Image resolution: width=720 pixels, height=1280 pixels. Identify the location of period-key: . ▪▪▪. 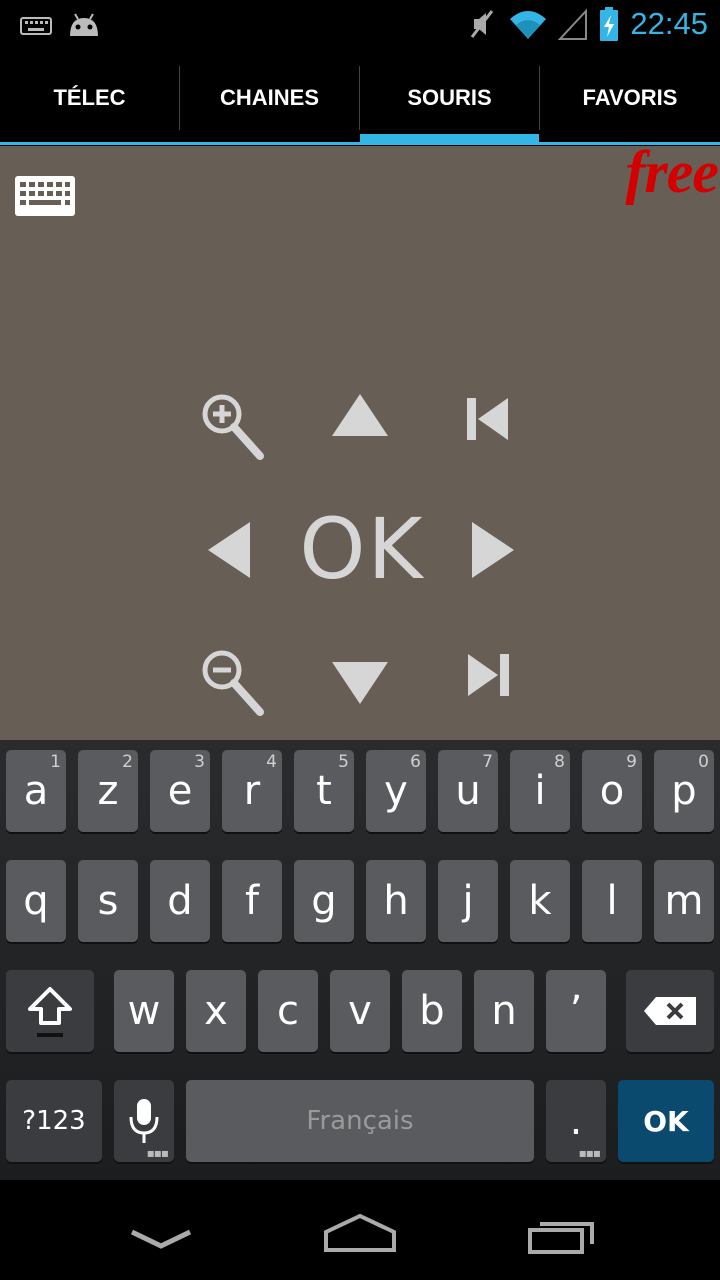
(576, 1121).